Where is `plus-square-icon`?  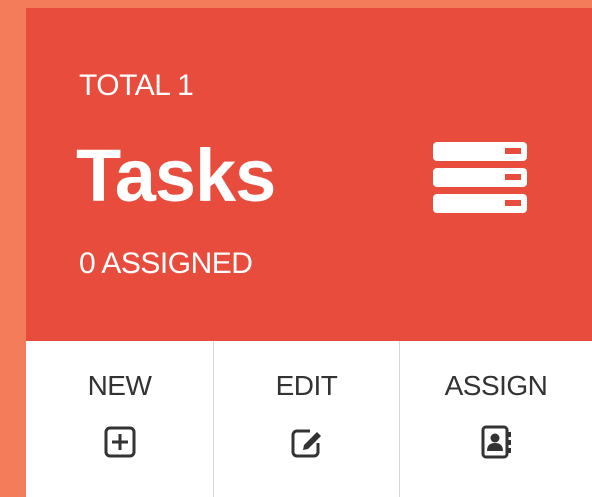
plus-square-icon is located at coordinates (119, 442).